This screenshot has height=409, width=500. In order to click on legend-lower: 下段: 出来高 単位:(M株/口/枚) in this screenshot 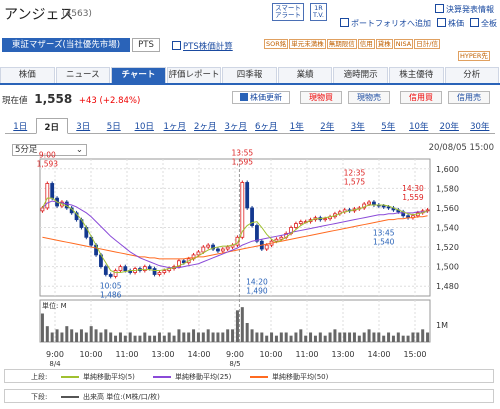, I will do `click(249, 396)`.